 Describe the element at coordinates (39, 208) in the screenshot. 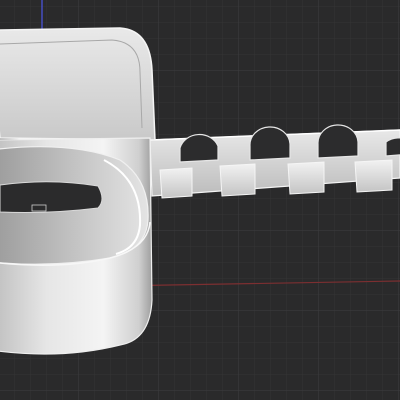

I see `notch` at that location.